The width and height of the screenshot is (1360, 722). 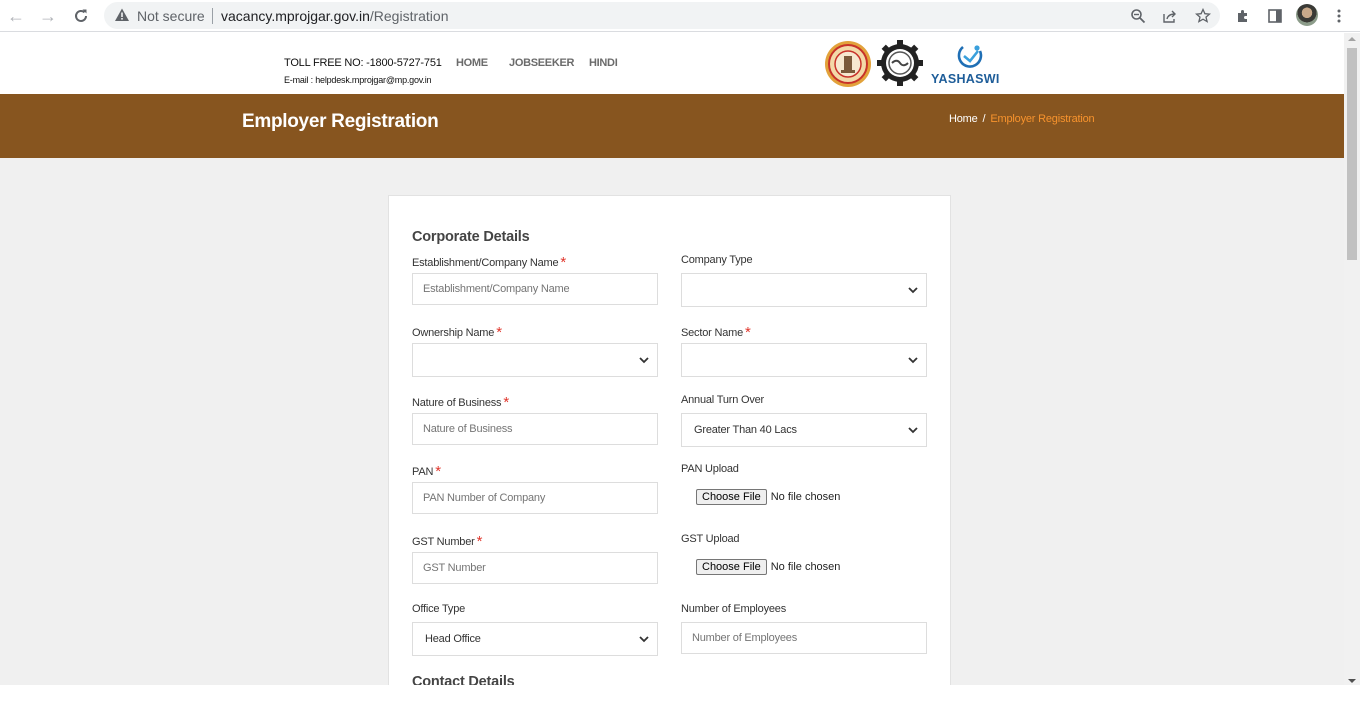 I want to click on omnibox-separator, so click(x=212, y=16).